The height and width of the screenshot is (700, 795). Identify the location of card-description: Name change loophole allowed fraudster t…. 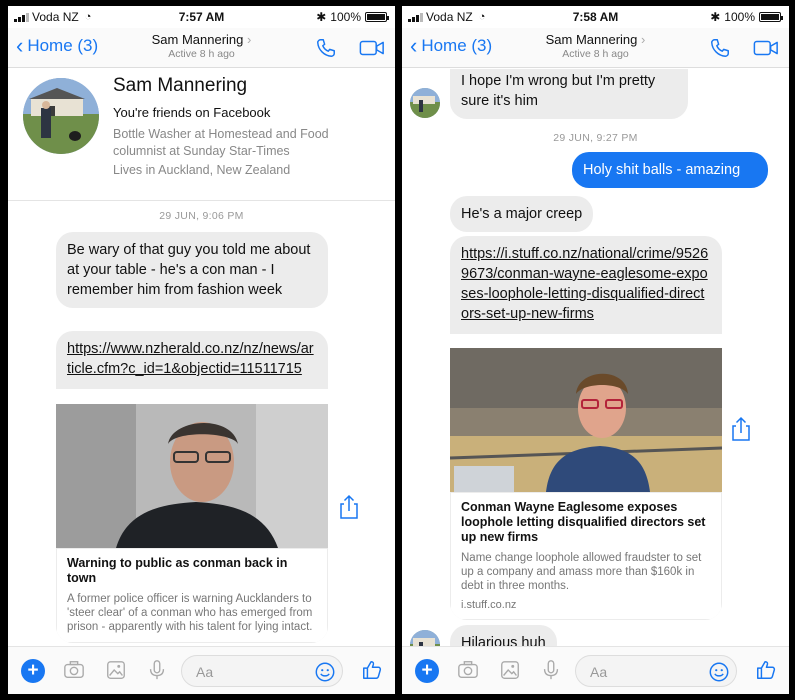
(581, 572).